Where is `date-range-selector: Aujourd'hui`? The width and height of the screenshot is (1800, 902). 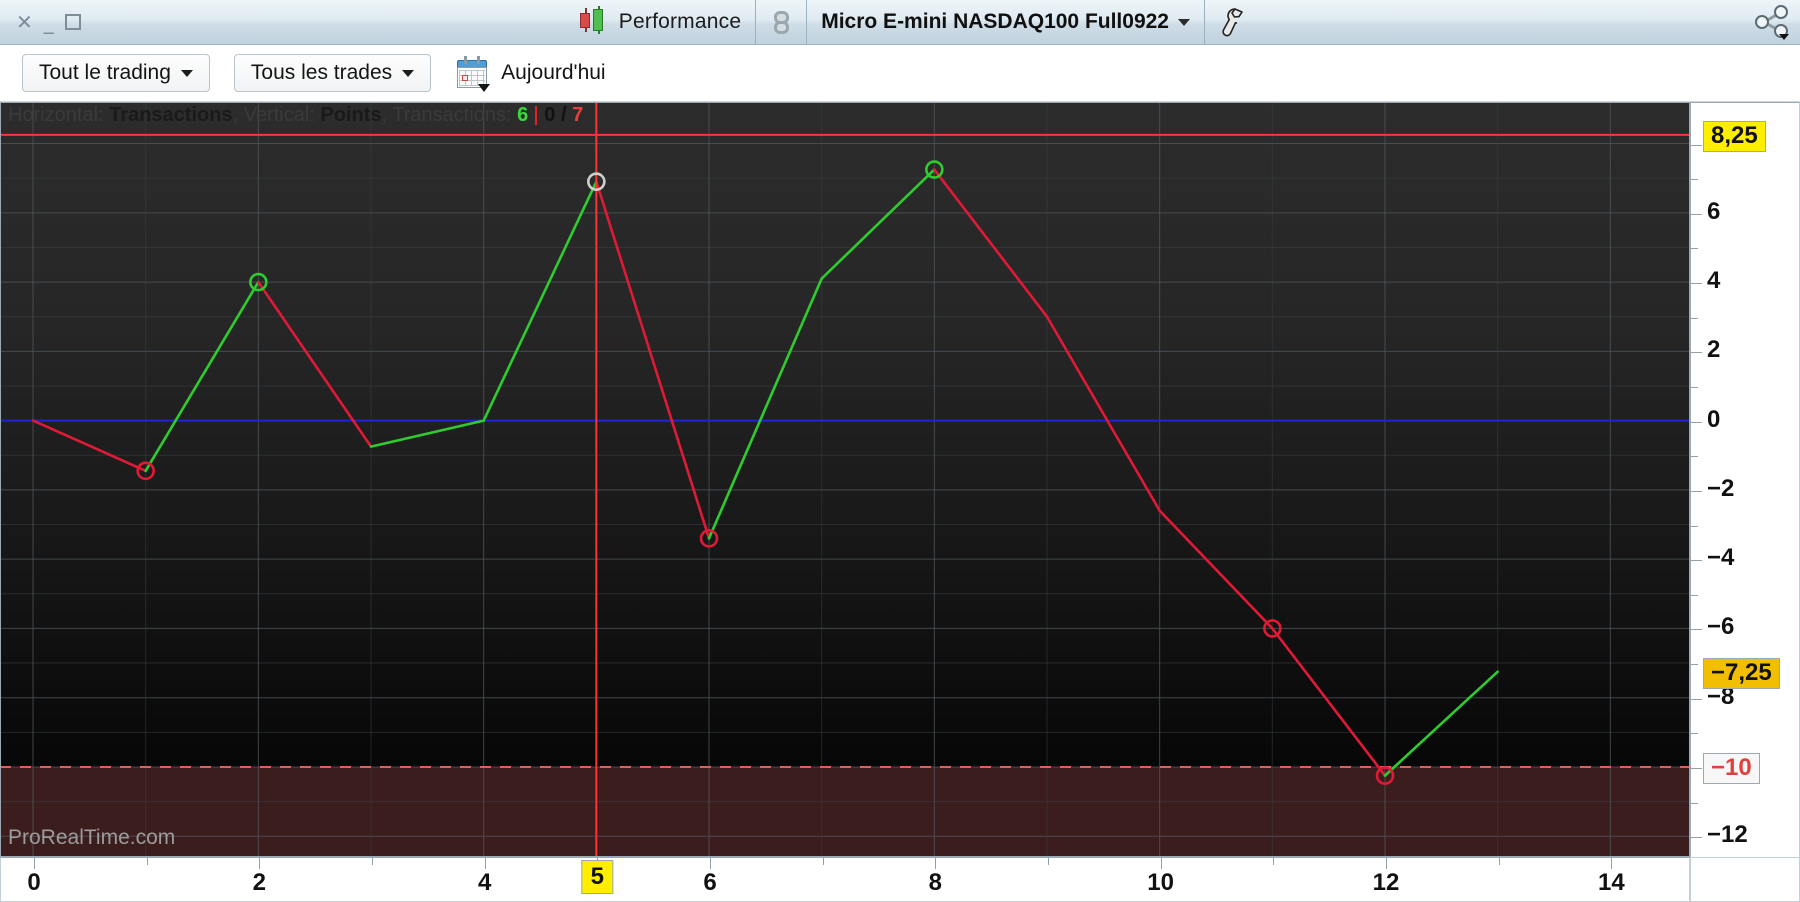
date-range-selector: Aujourd'hui is located at coordinates (530, 74).